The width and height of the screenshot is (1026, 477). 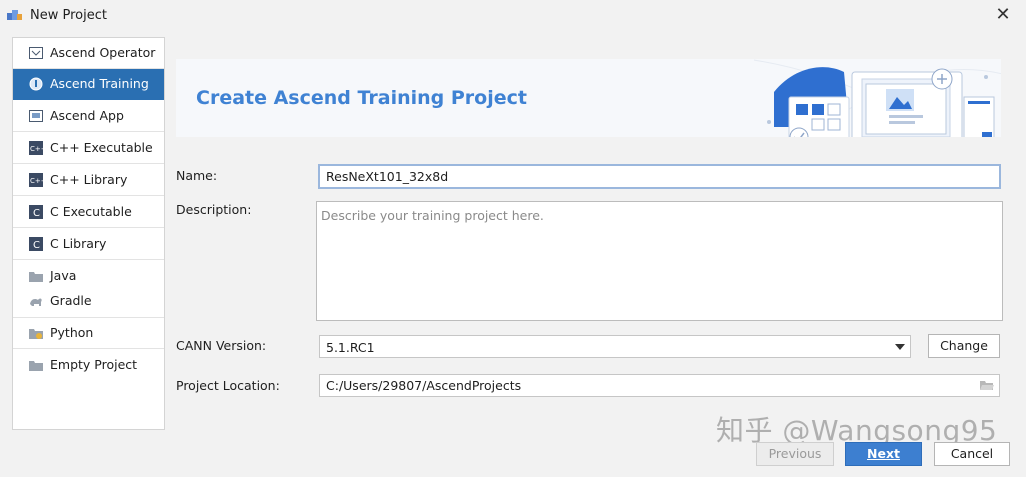 I want to click on c-library-icon: C, so click(x=36, y=244).